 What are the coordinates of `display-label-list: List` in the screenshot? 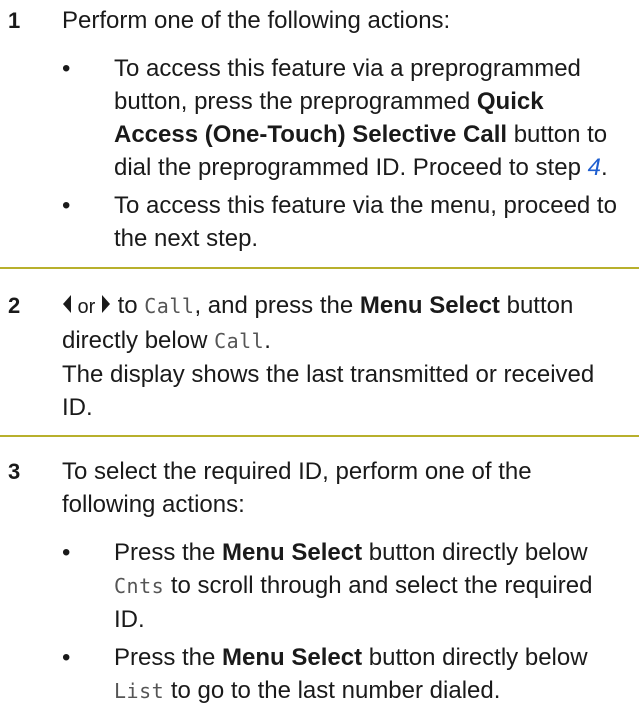 It's located at (139, 691).